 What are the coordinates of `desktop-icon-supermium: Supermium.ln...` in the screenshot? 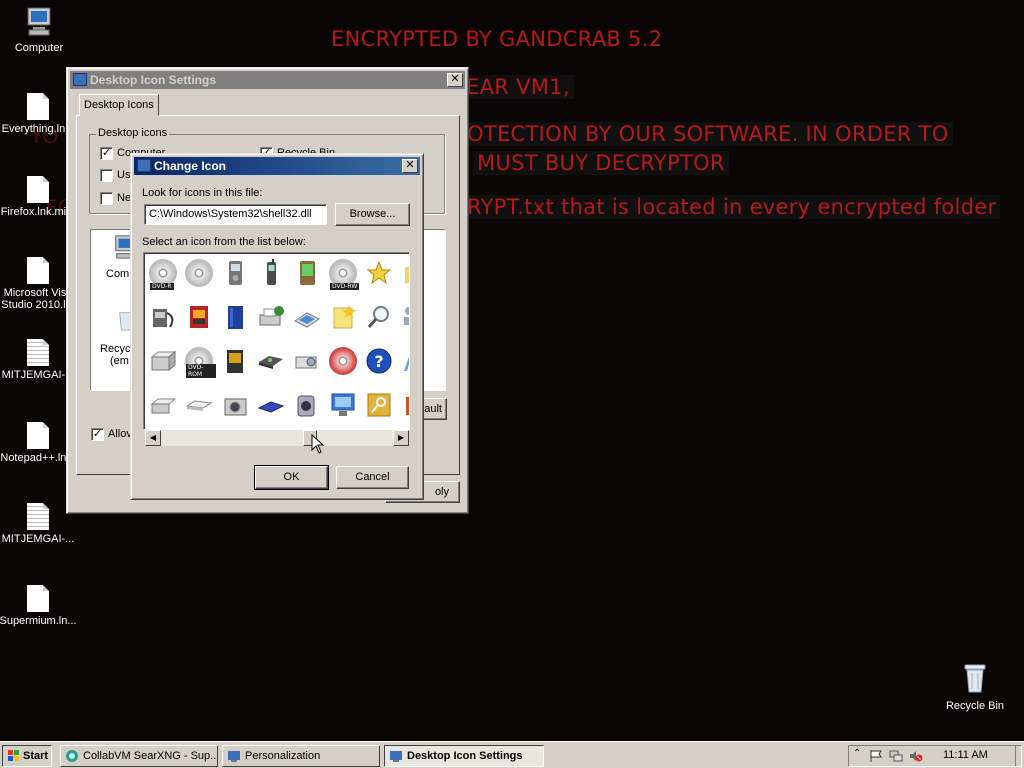 It's located at (39, 606).